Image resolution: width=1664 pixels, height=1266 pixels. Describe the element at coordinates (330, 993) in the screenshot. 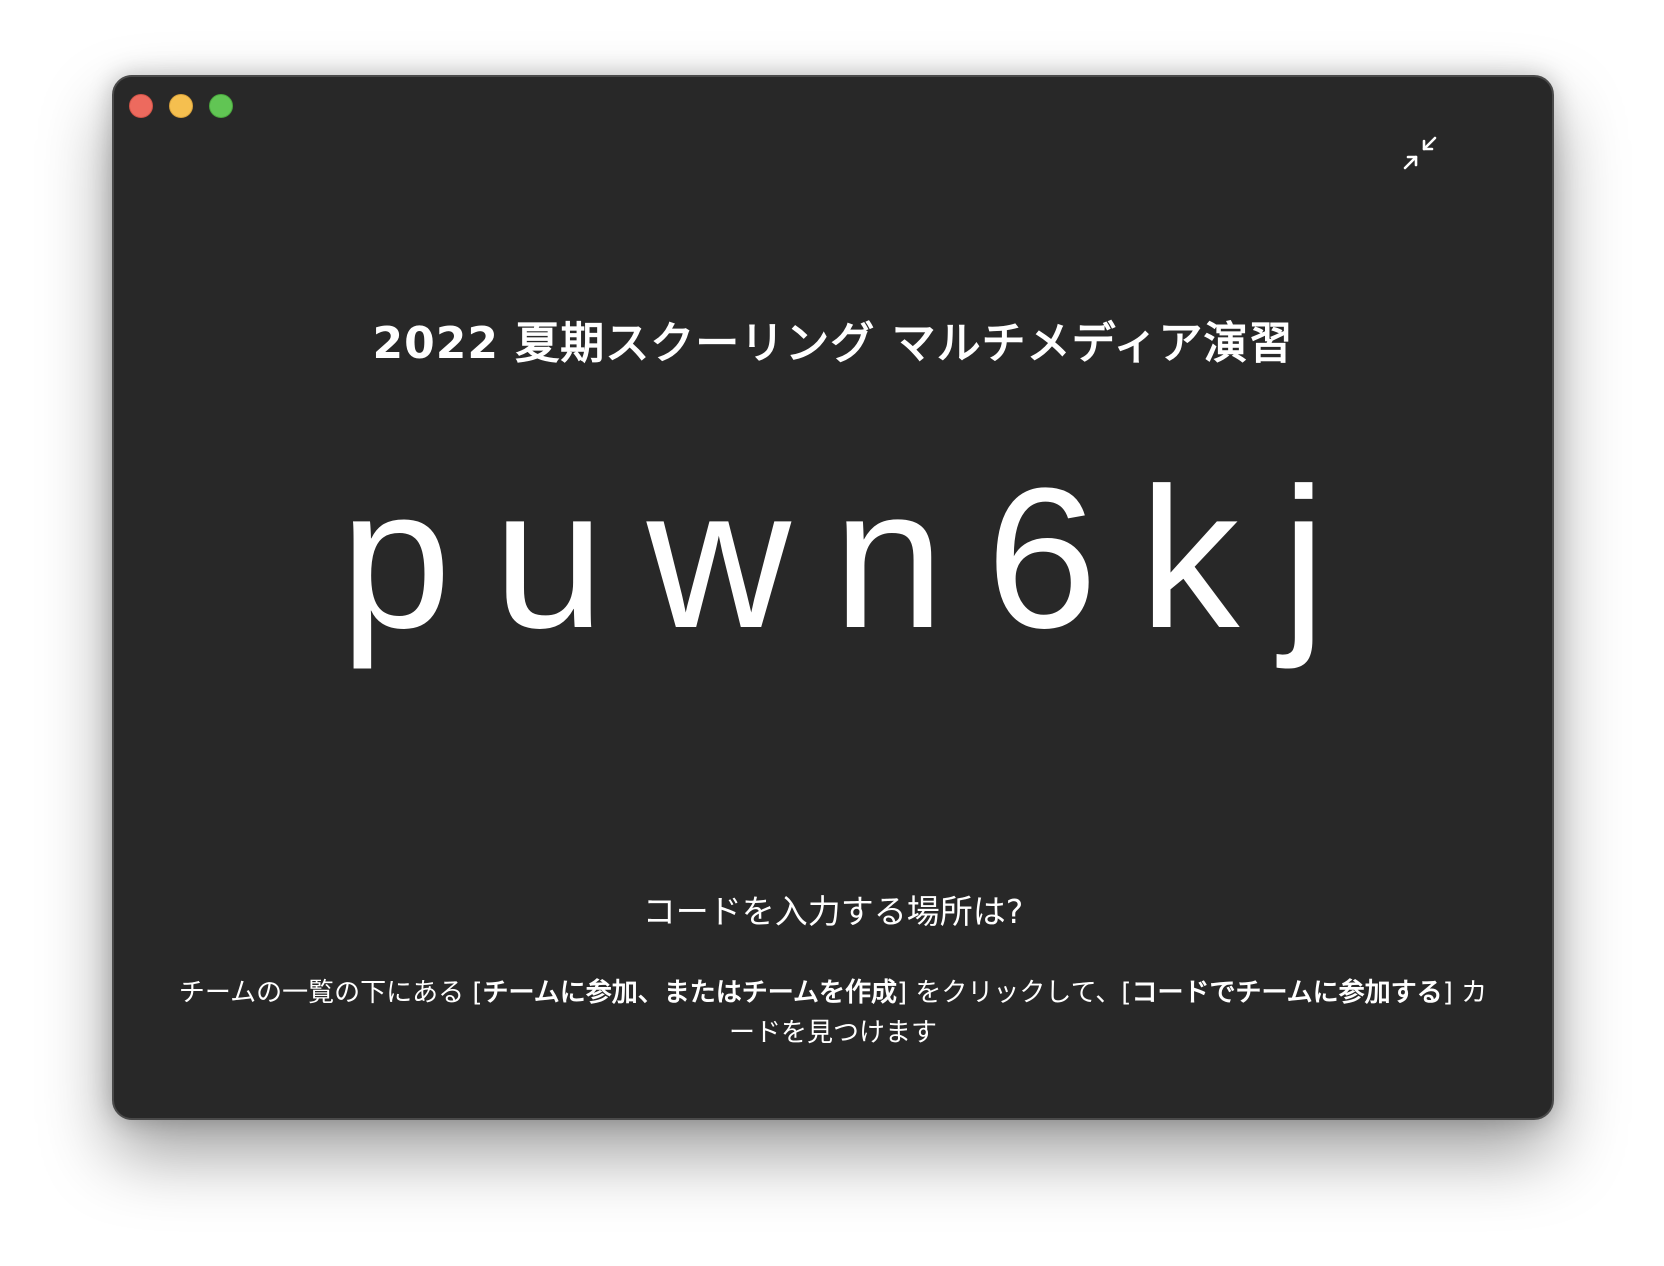

I see `instructions-text-1: チームの一覧の下にある [` at that location.